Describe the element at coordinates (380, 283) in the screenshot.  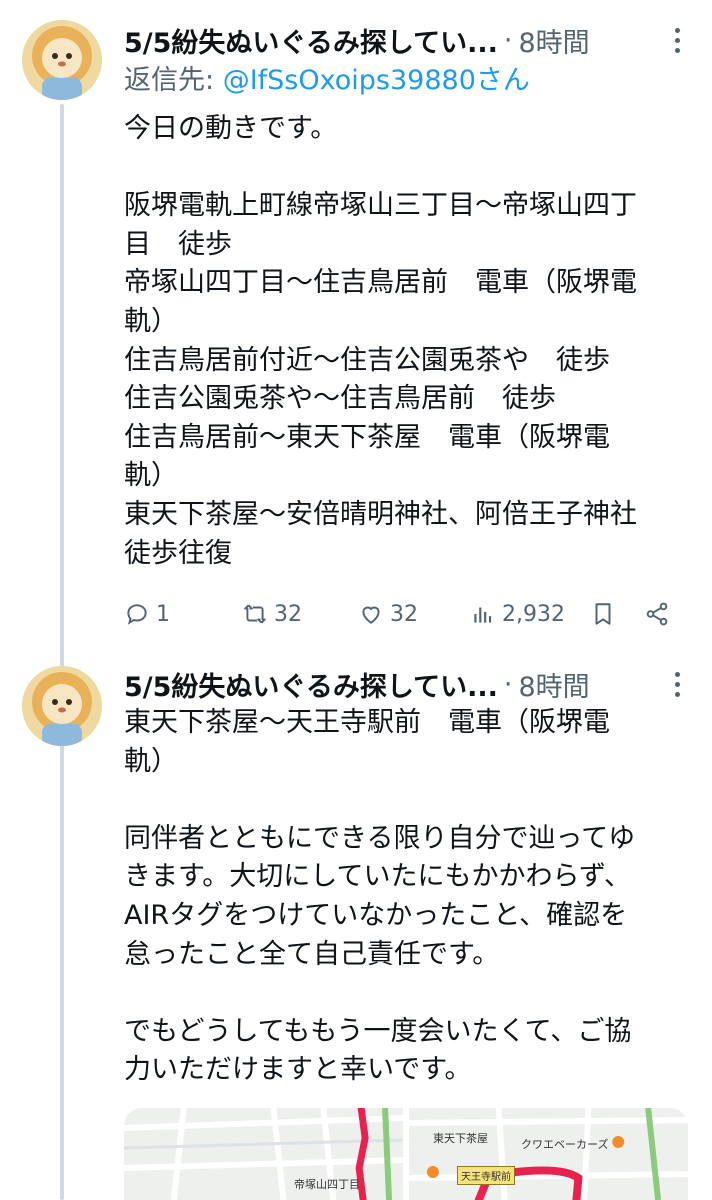
I see `text-line: 帝塚山四丁目～住吉鳥居前 電車（阪堺電` at that location.